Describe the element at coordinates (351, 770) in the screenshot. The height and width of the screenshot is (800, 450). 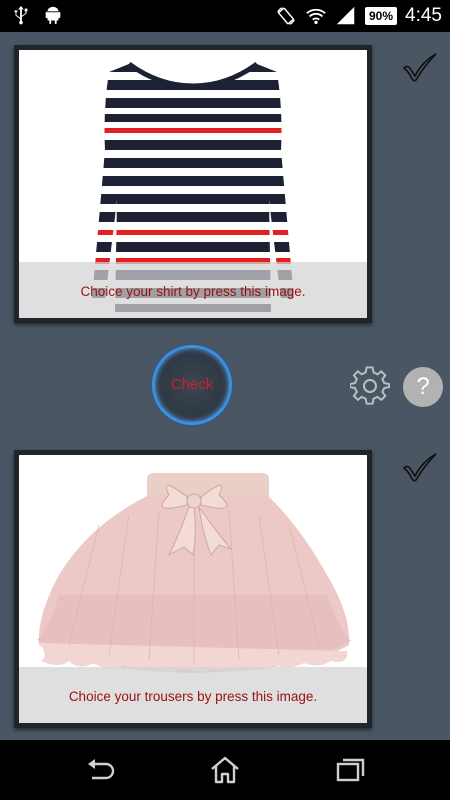
I see `recent-apps-icon` at that location.